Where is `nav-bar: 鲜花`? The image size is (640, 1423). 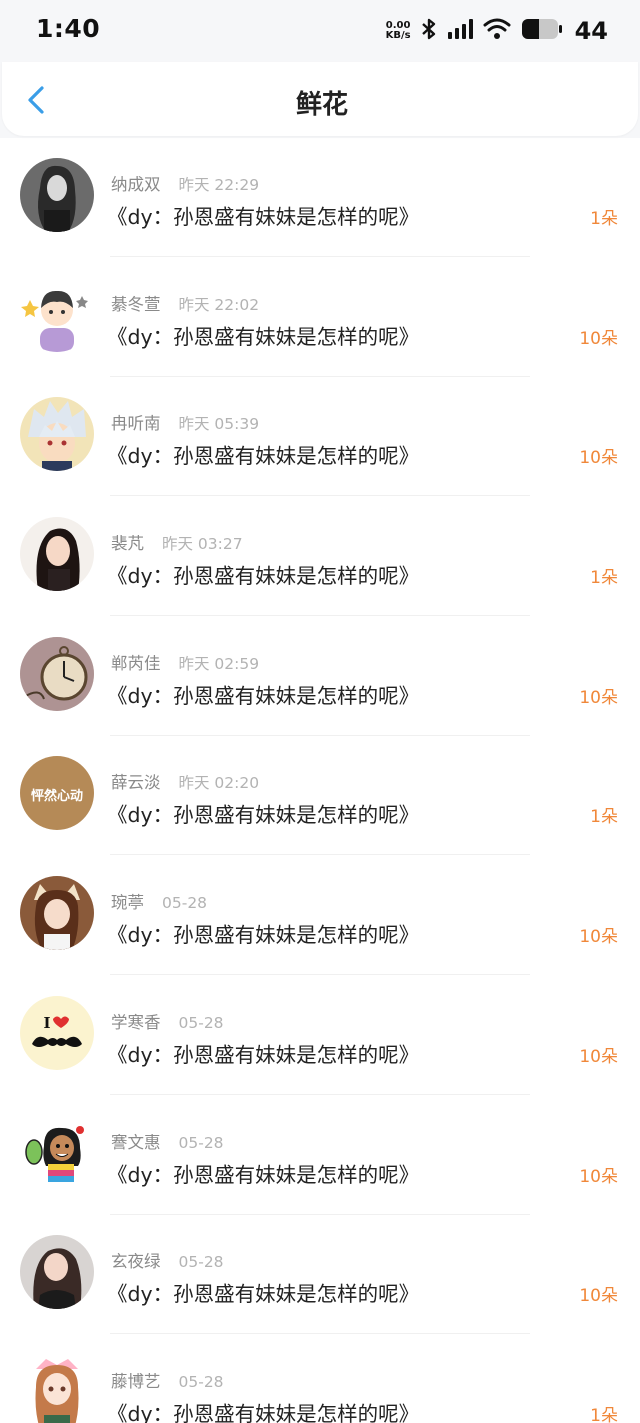
nav-bar: 鲜花 is located at coordinates (320, 100).